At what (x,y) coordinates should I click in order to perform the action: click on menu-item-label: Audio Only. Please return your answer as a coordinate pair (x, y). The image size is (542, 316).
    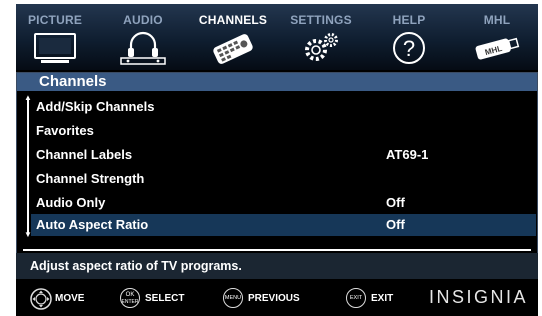
    Looking at the image, I should click on (71, 202).